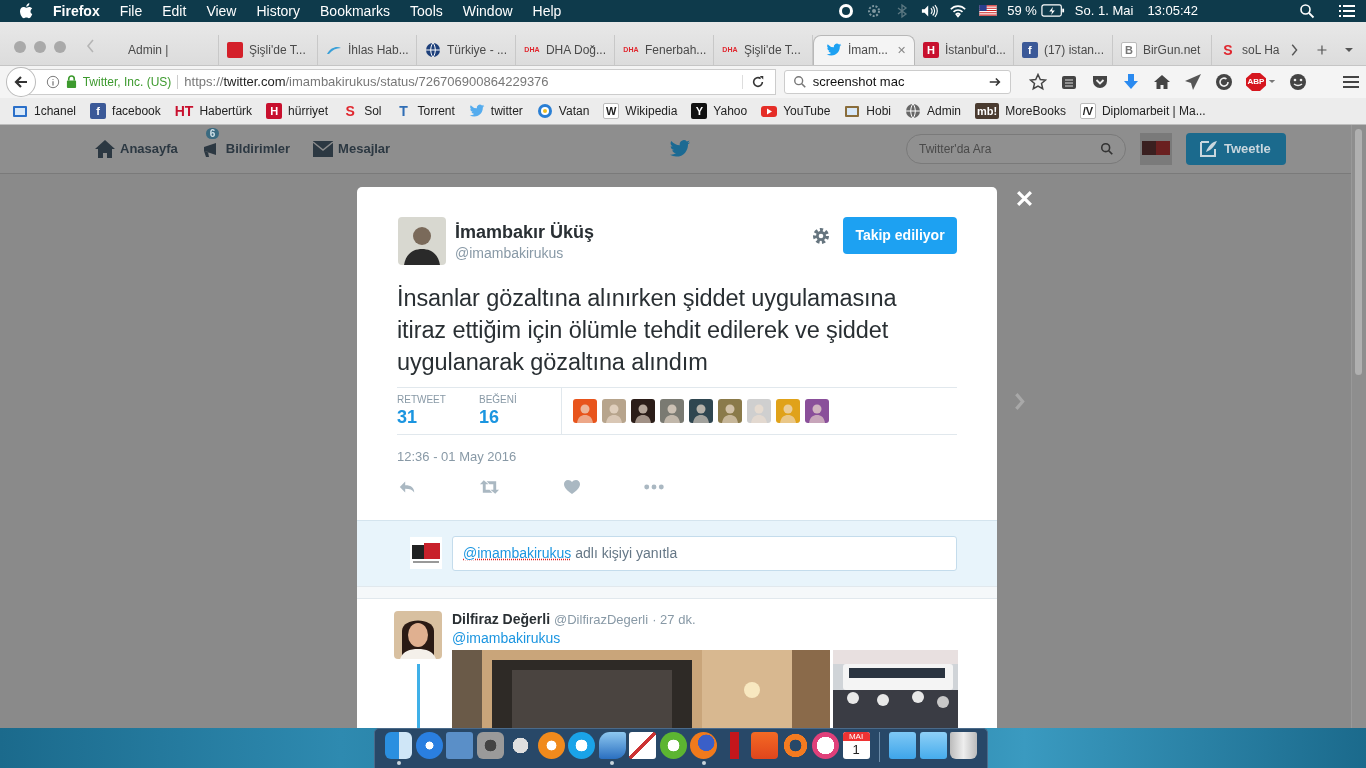  I want to click on bookmark-item: Admin, so click(933, 110).